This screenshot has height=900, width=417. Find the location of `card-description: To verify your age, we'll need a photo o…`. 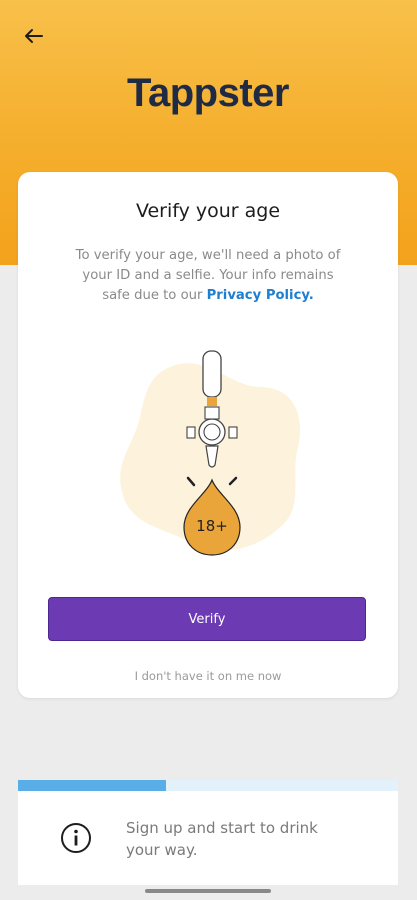

card-description: To verify your age, we'll need a photo o… is located at coordinates (208, 276).